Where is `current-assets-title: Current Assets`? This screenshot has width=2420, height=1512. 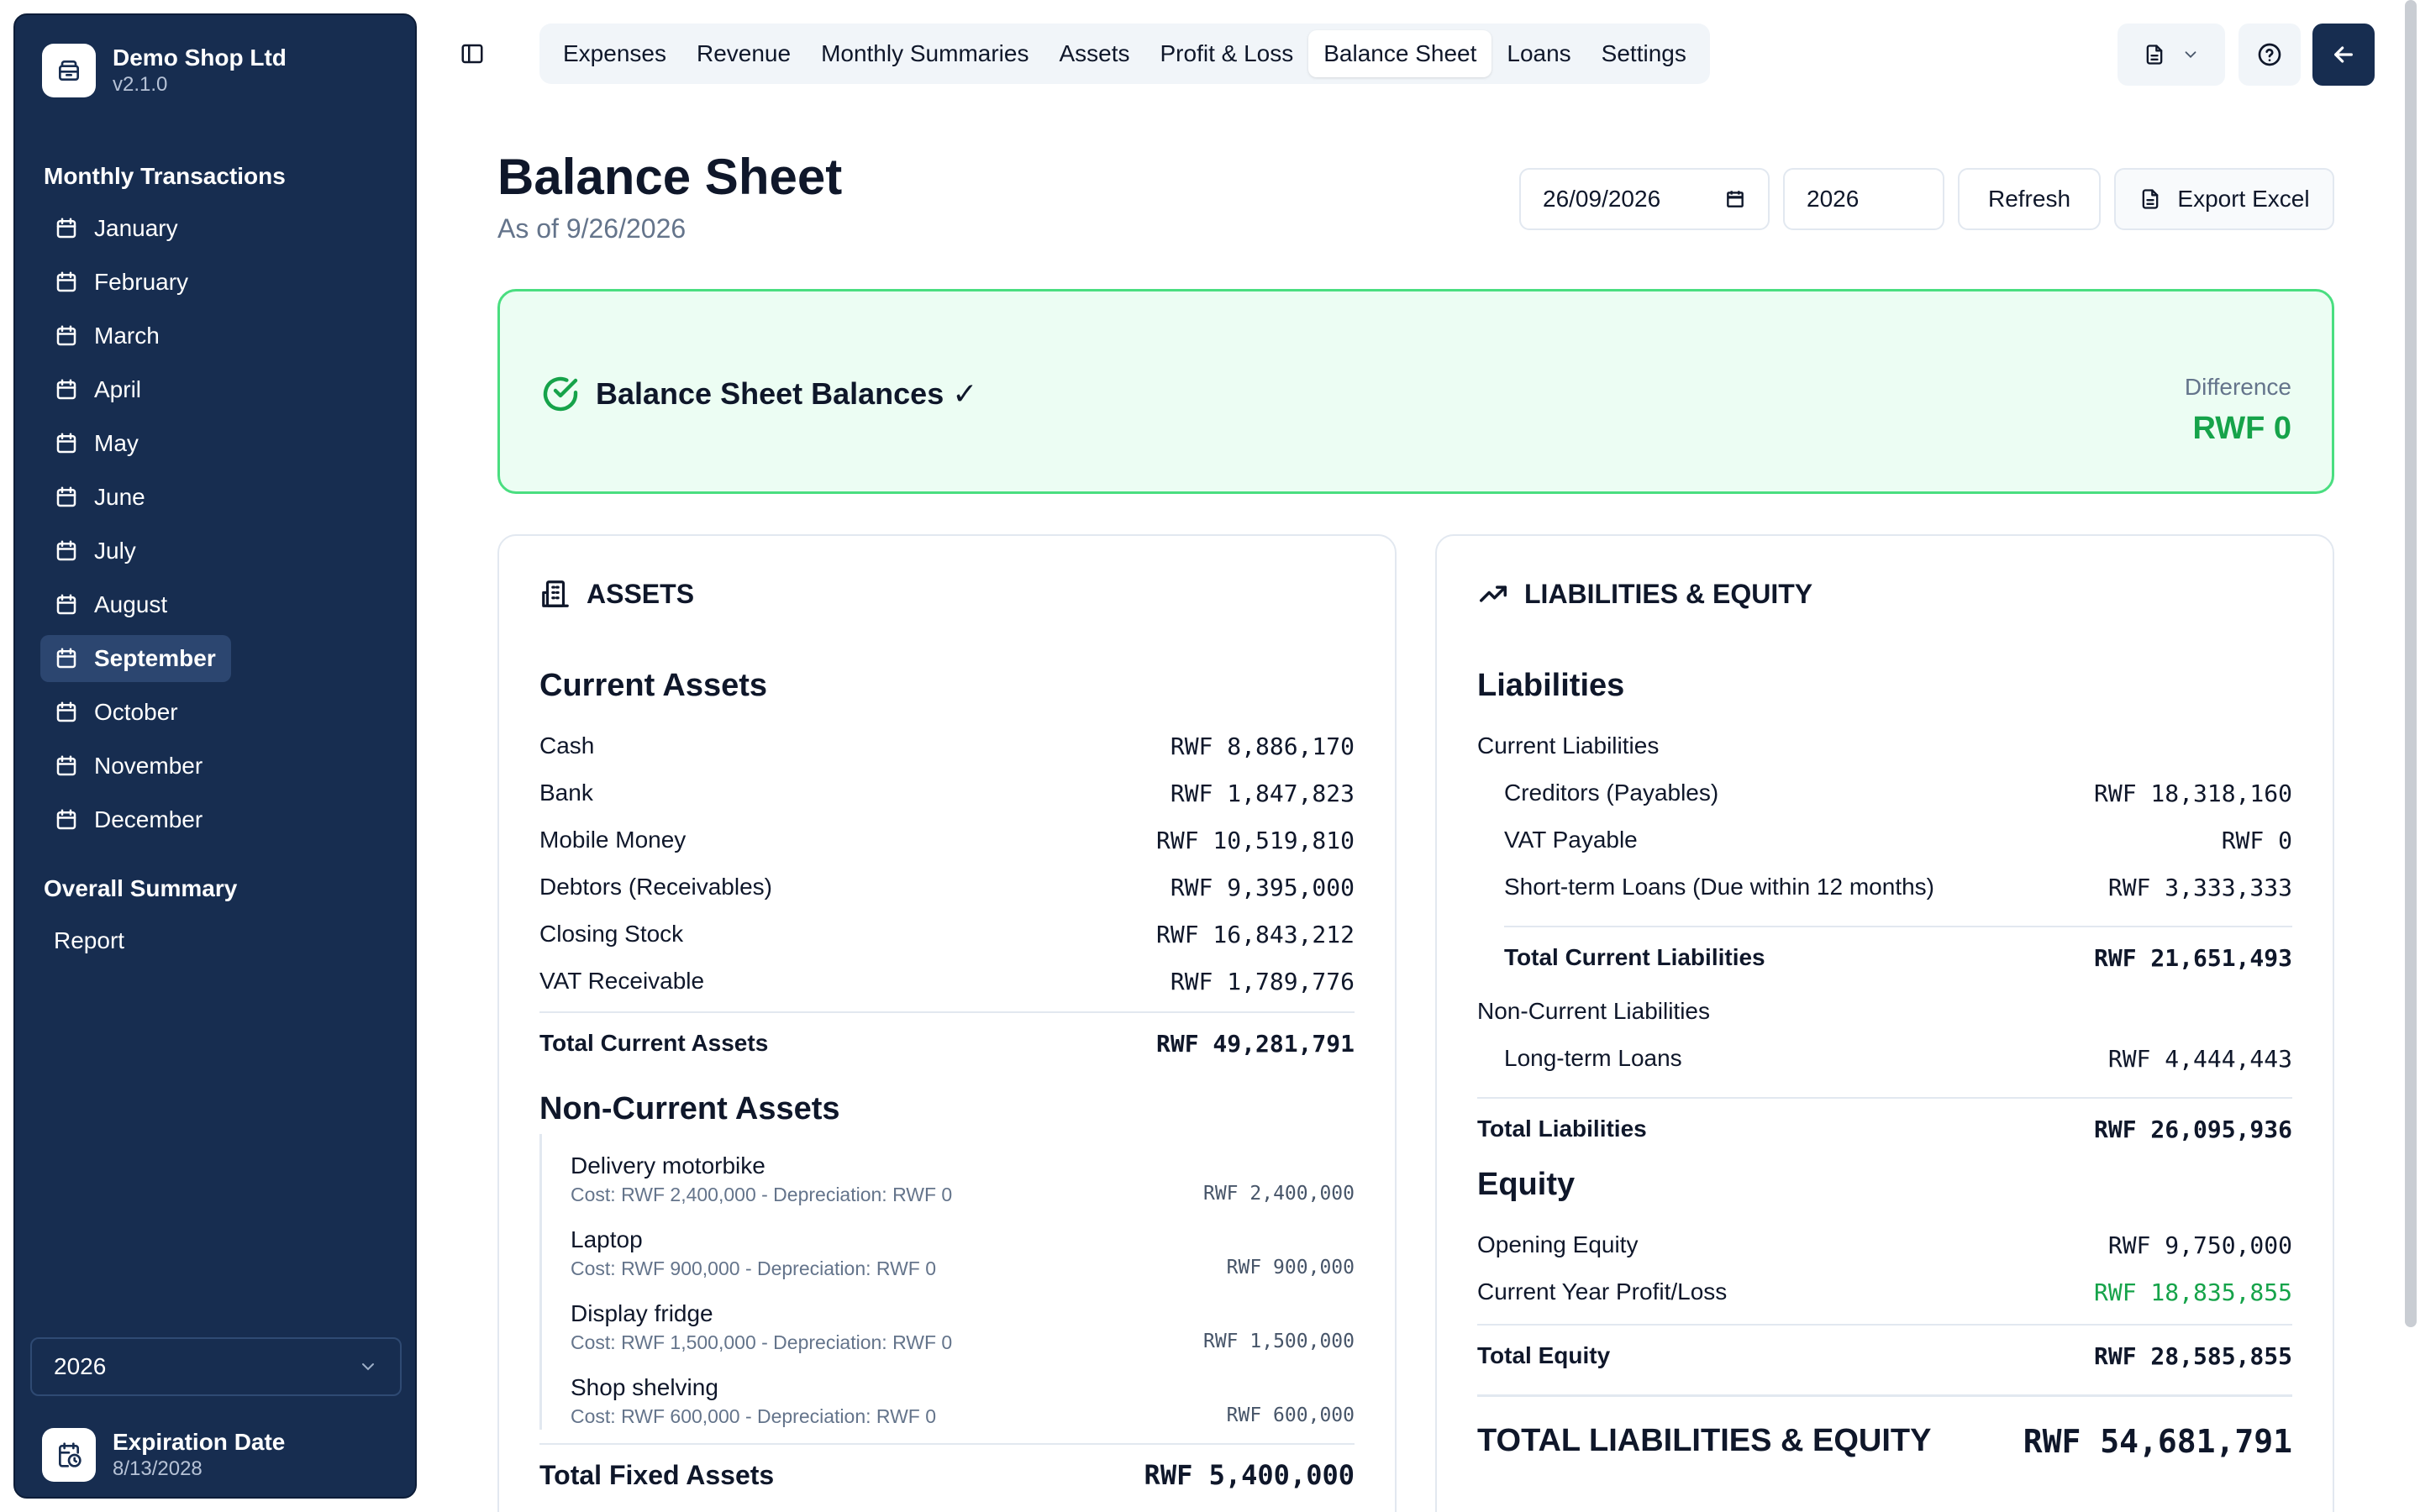 current-assets-title: Current Assets is located at coordinates (653, 685).